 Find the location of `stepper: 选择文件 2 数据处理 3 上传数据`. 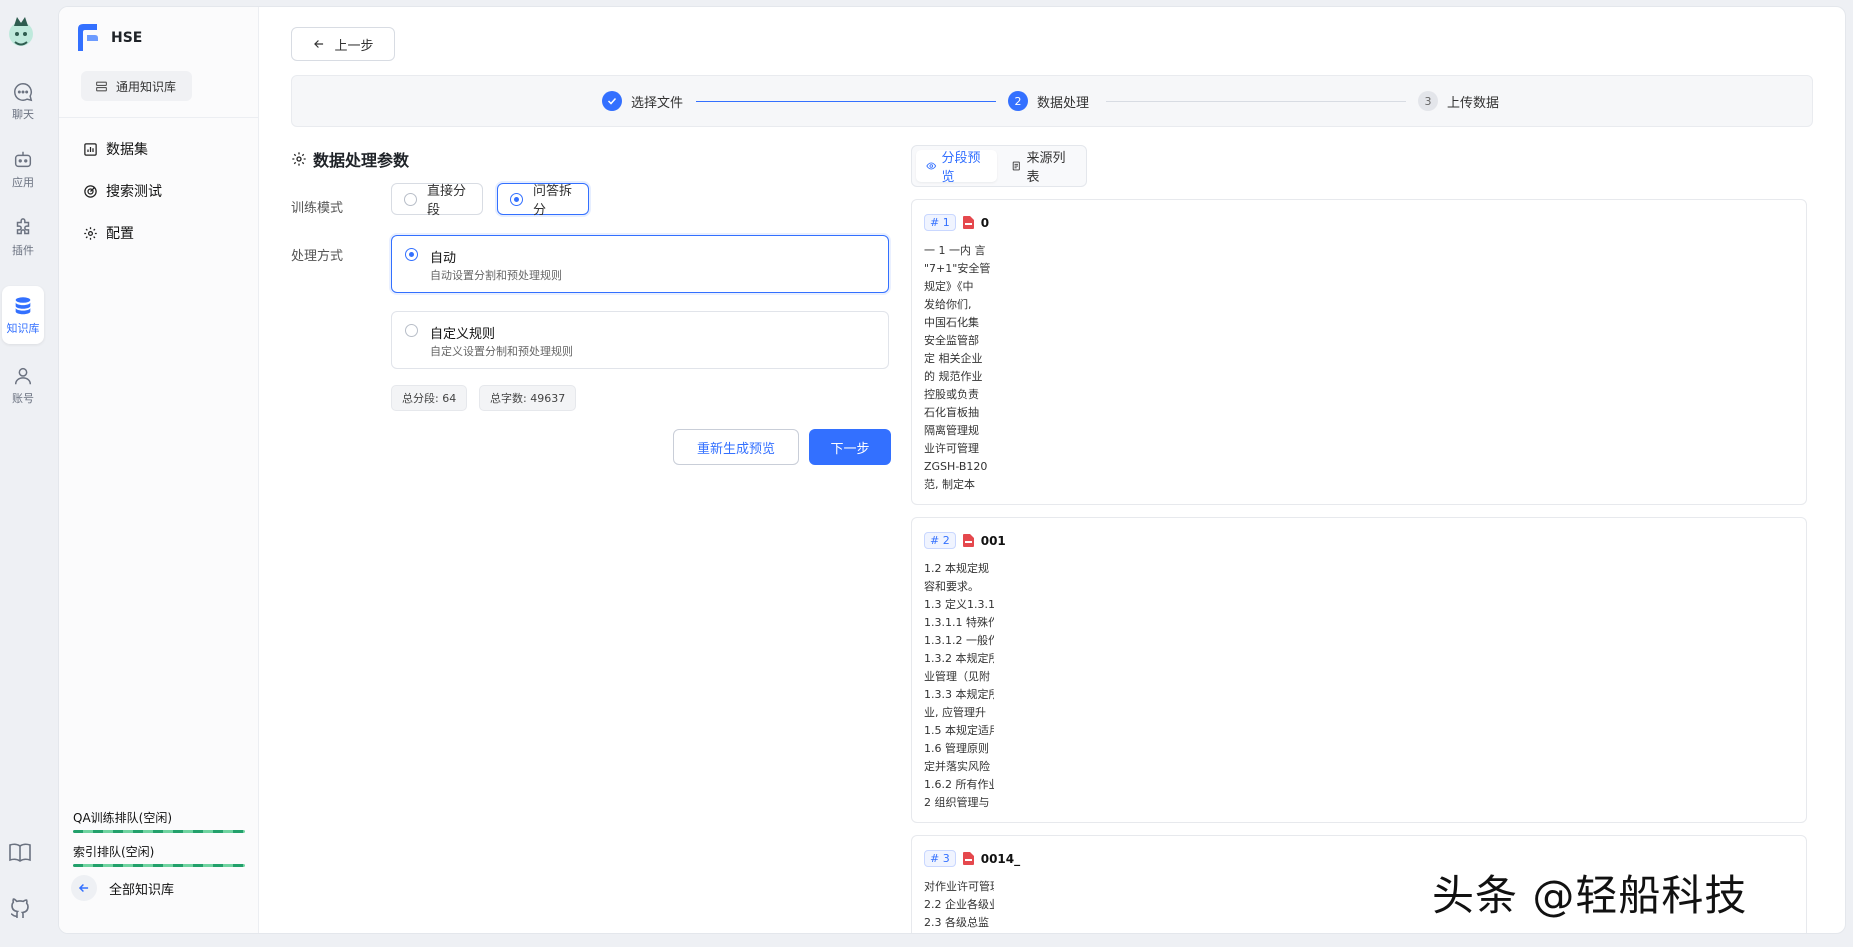

stepper: 选择文件 2 数据处理 3 上传数据 is located at coordinates (1052, 101).